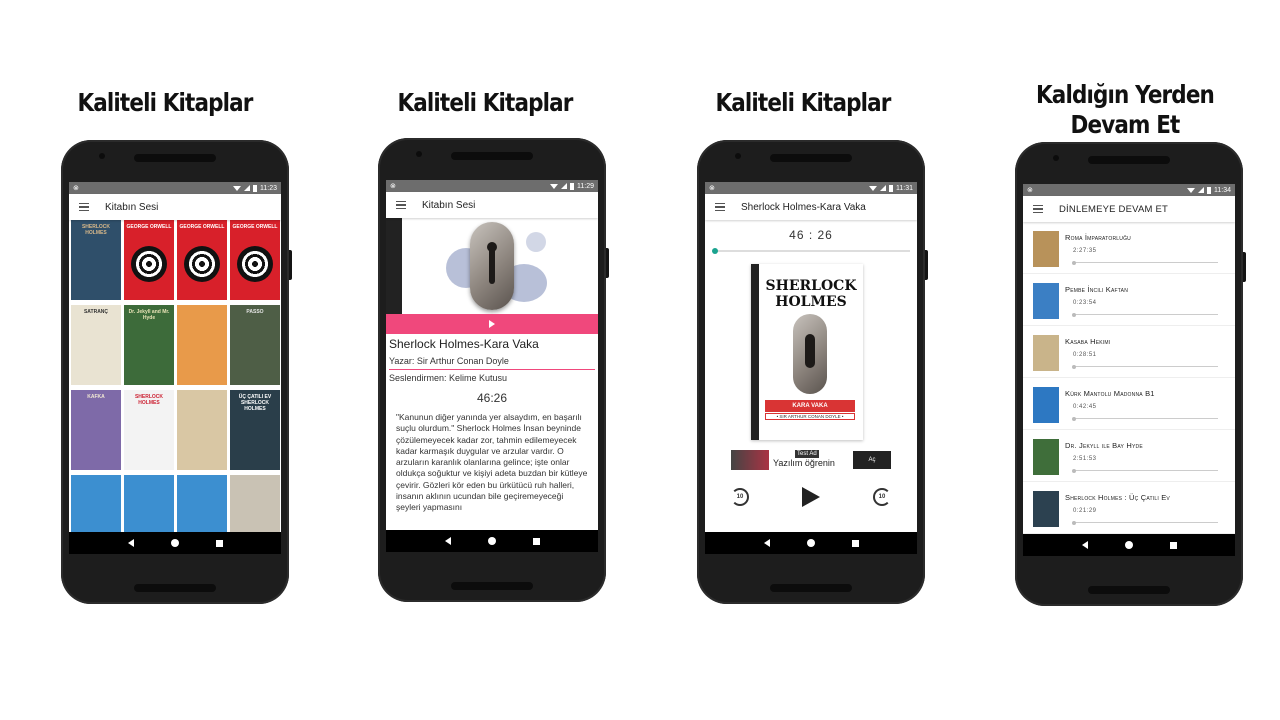 Image resolution: width=1280 pixels, height=720 pixels. I want to click on play-bar, so click(492, 324).